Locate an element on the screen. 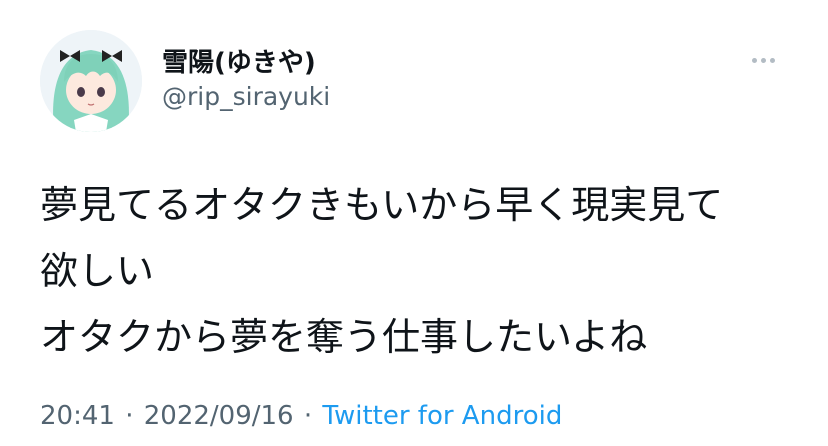 Image resolution: width=828 pixels, height=446 pixels. tweet-line: オタクから夢を奪う仕事したいよね is located at coordinates (344, 337).